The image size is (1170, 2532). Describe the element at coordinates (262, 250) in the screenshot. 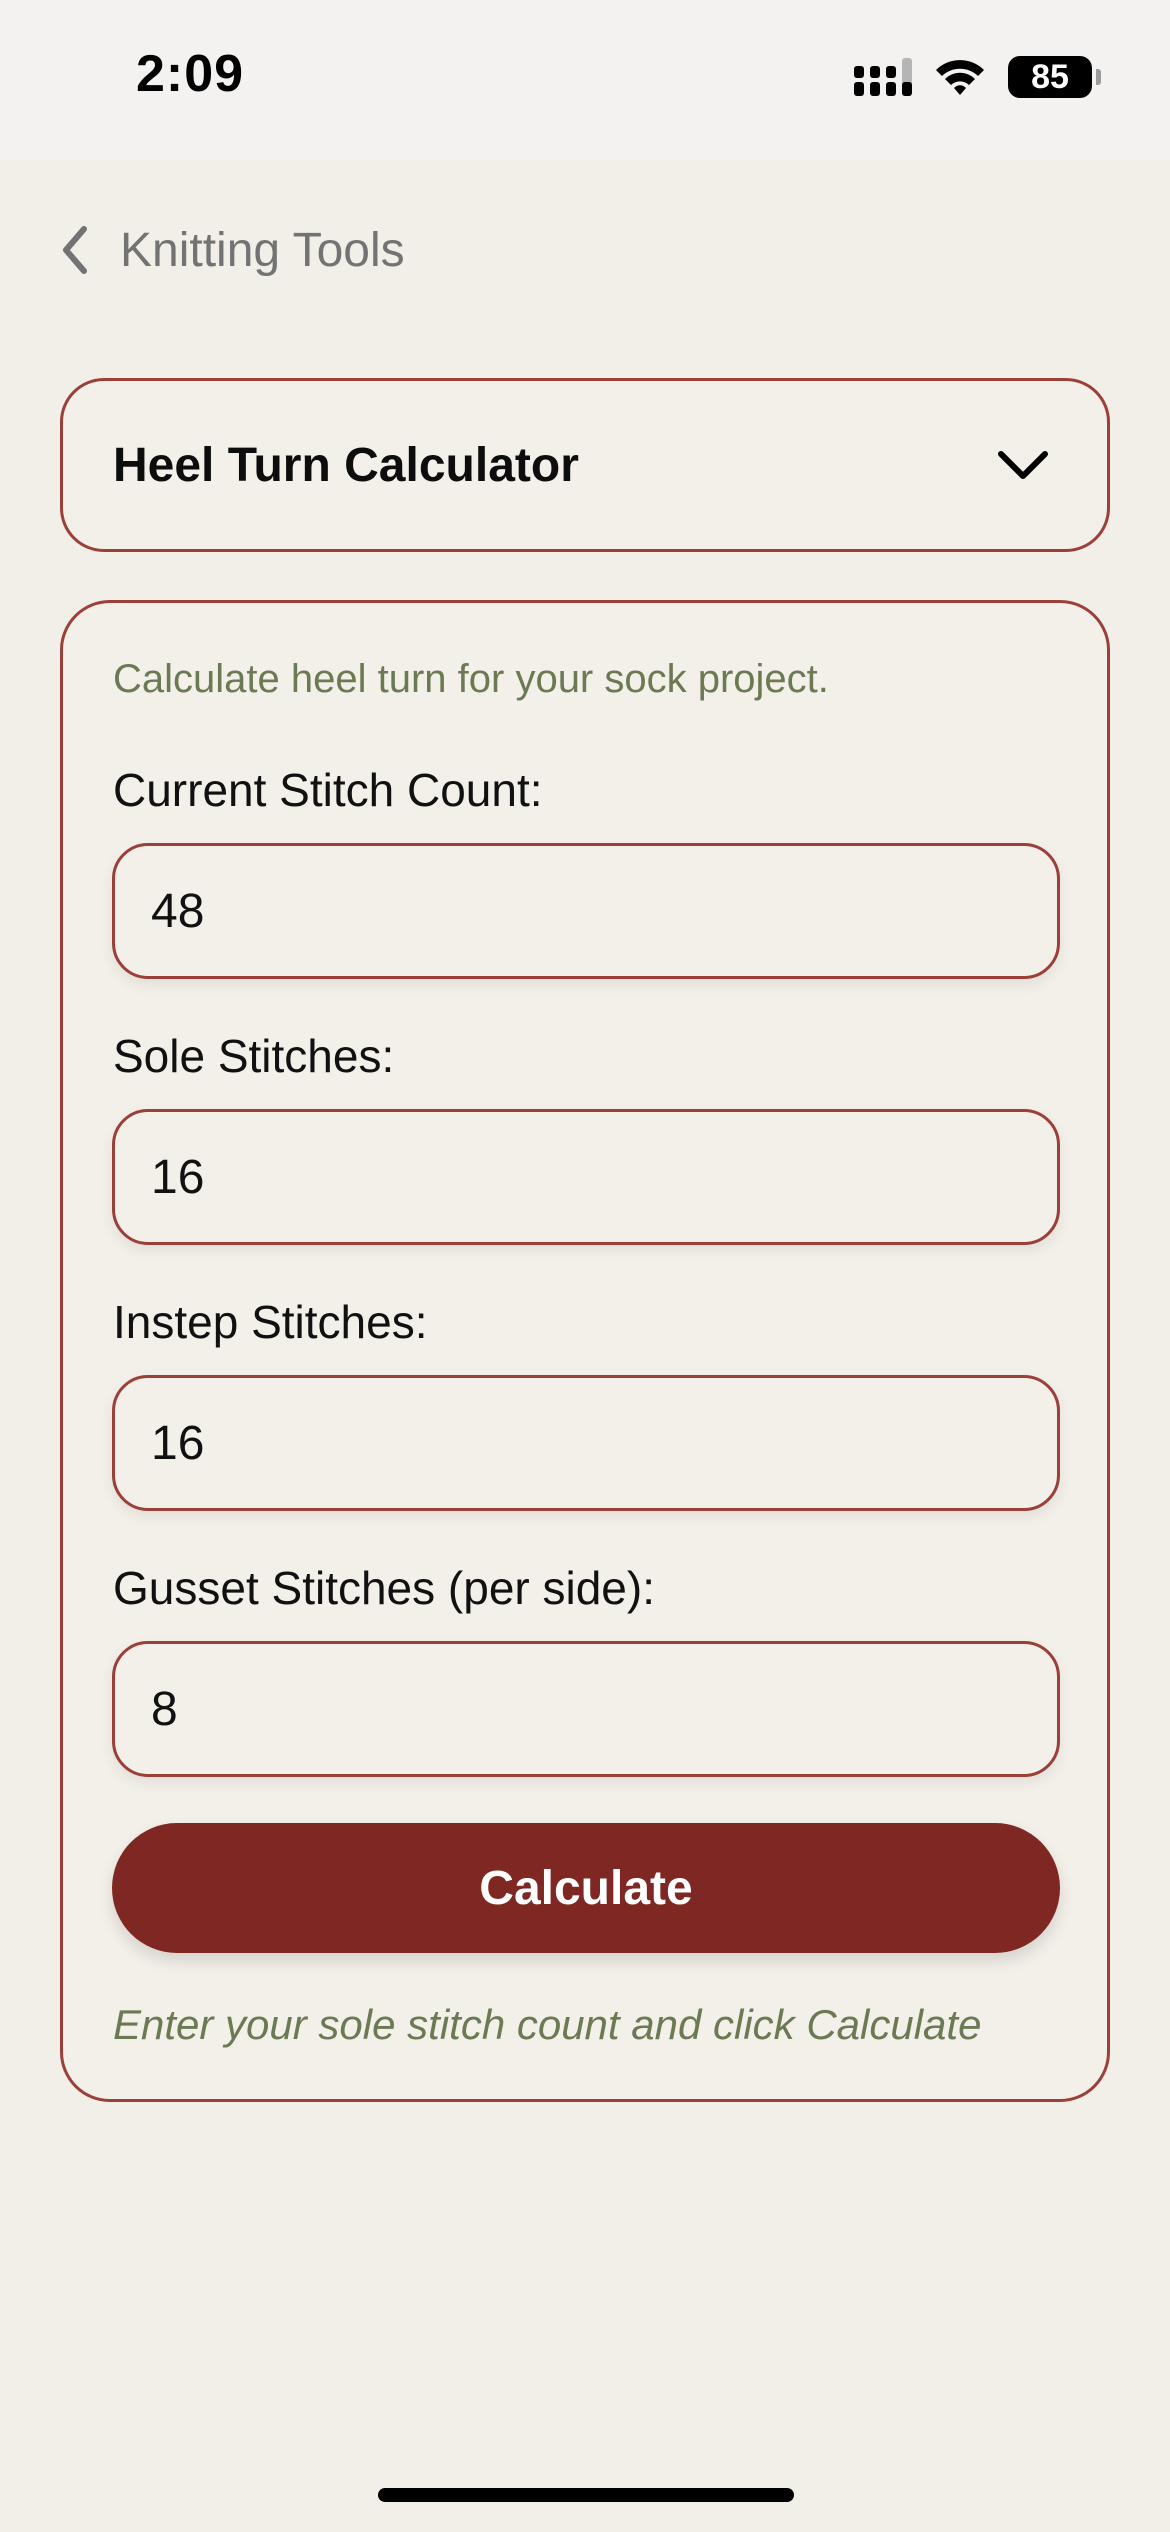

I see `back-label: Knitting Tools` at that location.